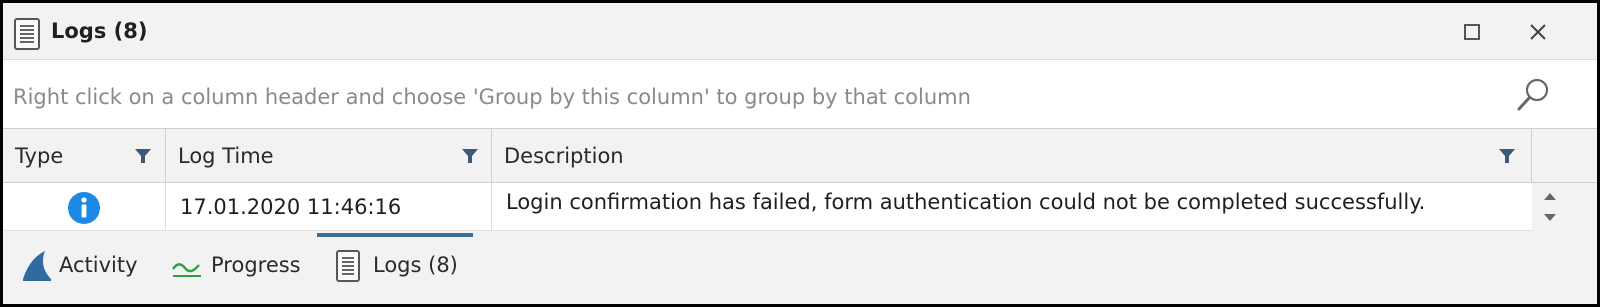  I want to click on shark-fin-icon, so click(37, 266).